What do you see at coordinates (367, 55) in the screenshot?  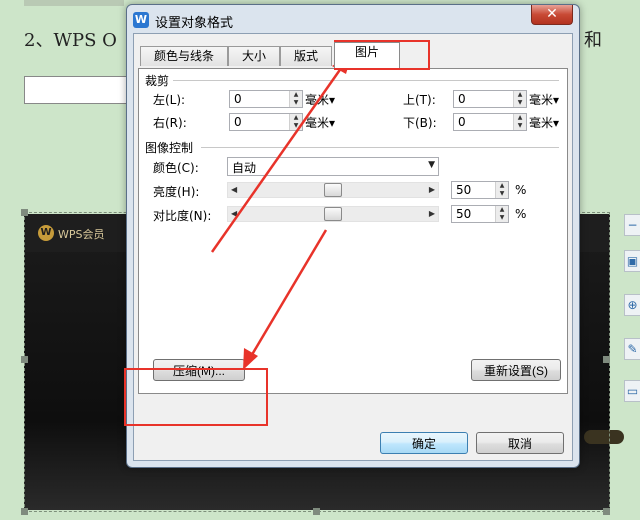 I see `tab-picture: 图片` at bounding box center [367, 55].